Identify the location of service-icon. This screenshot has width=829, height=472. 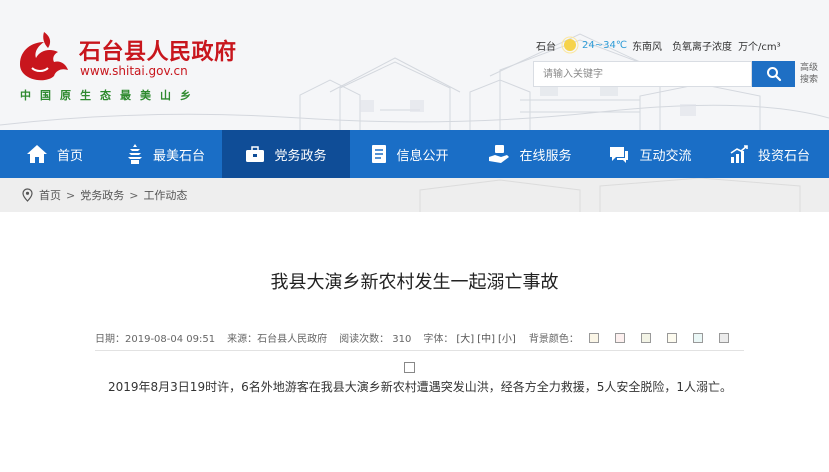
(499, 154).